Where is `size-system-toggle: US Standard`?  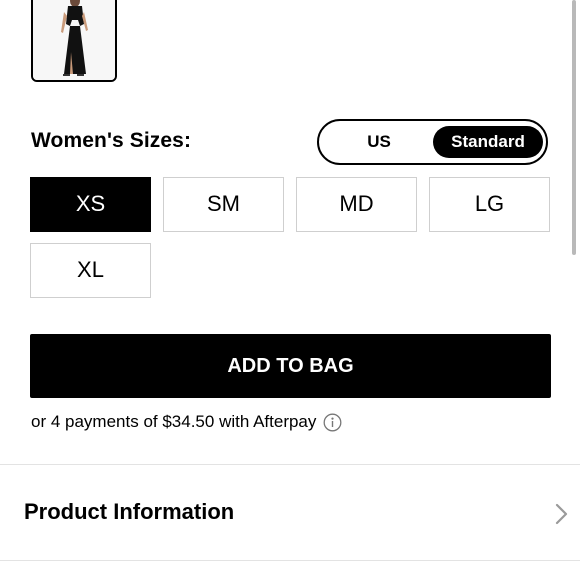
size-system-toggle: US Standard is located at coordinates (432, 142).